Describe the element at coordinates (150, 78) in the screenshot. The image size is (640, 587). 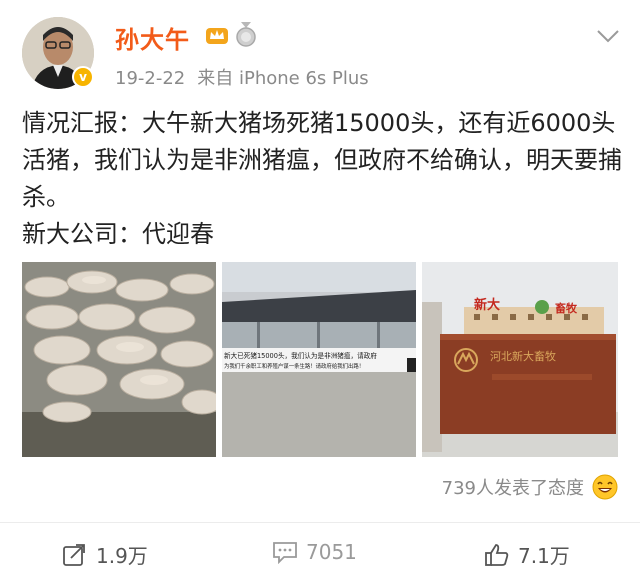
I see `post-date: 19-2-22` at that location.